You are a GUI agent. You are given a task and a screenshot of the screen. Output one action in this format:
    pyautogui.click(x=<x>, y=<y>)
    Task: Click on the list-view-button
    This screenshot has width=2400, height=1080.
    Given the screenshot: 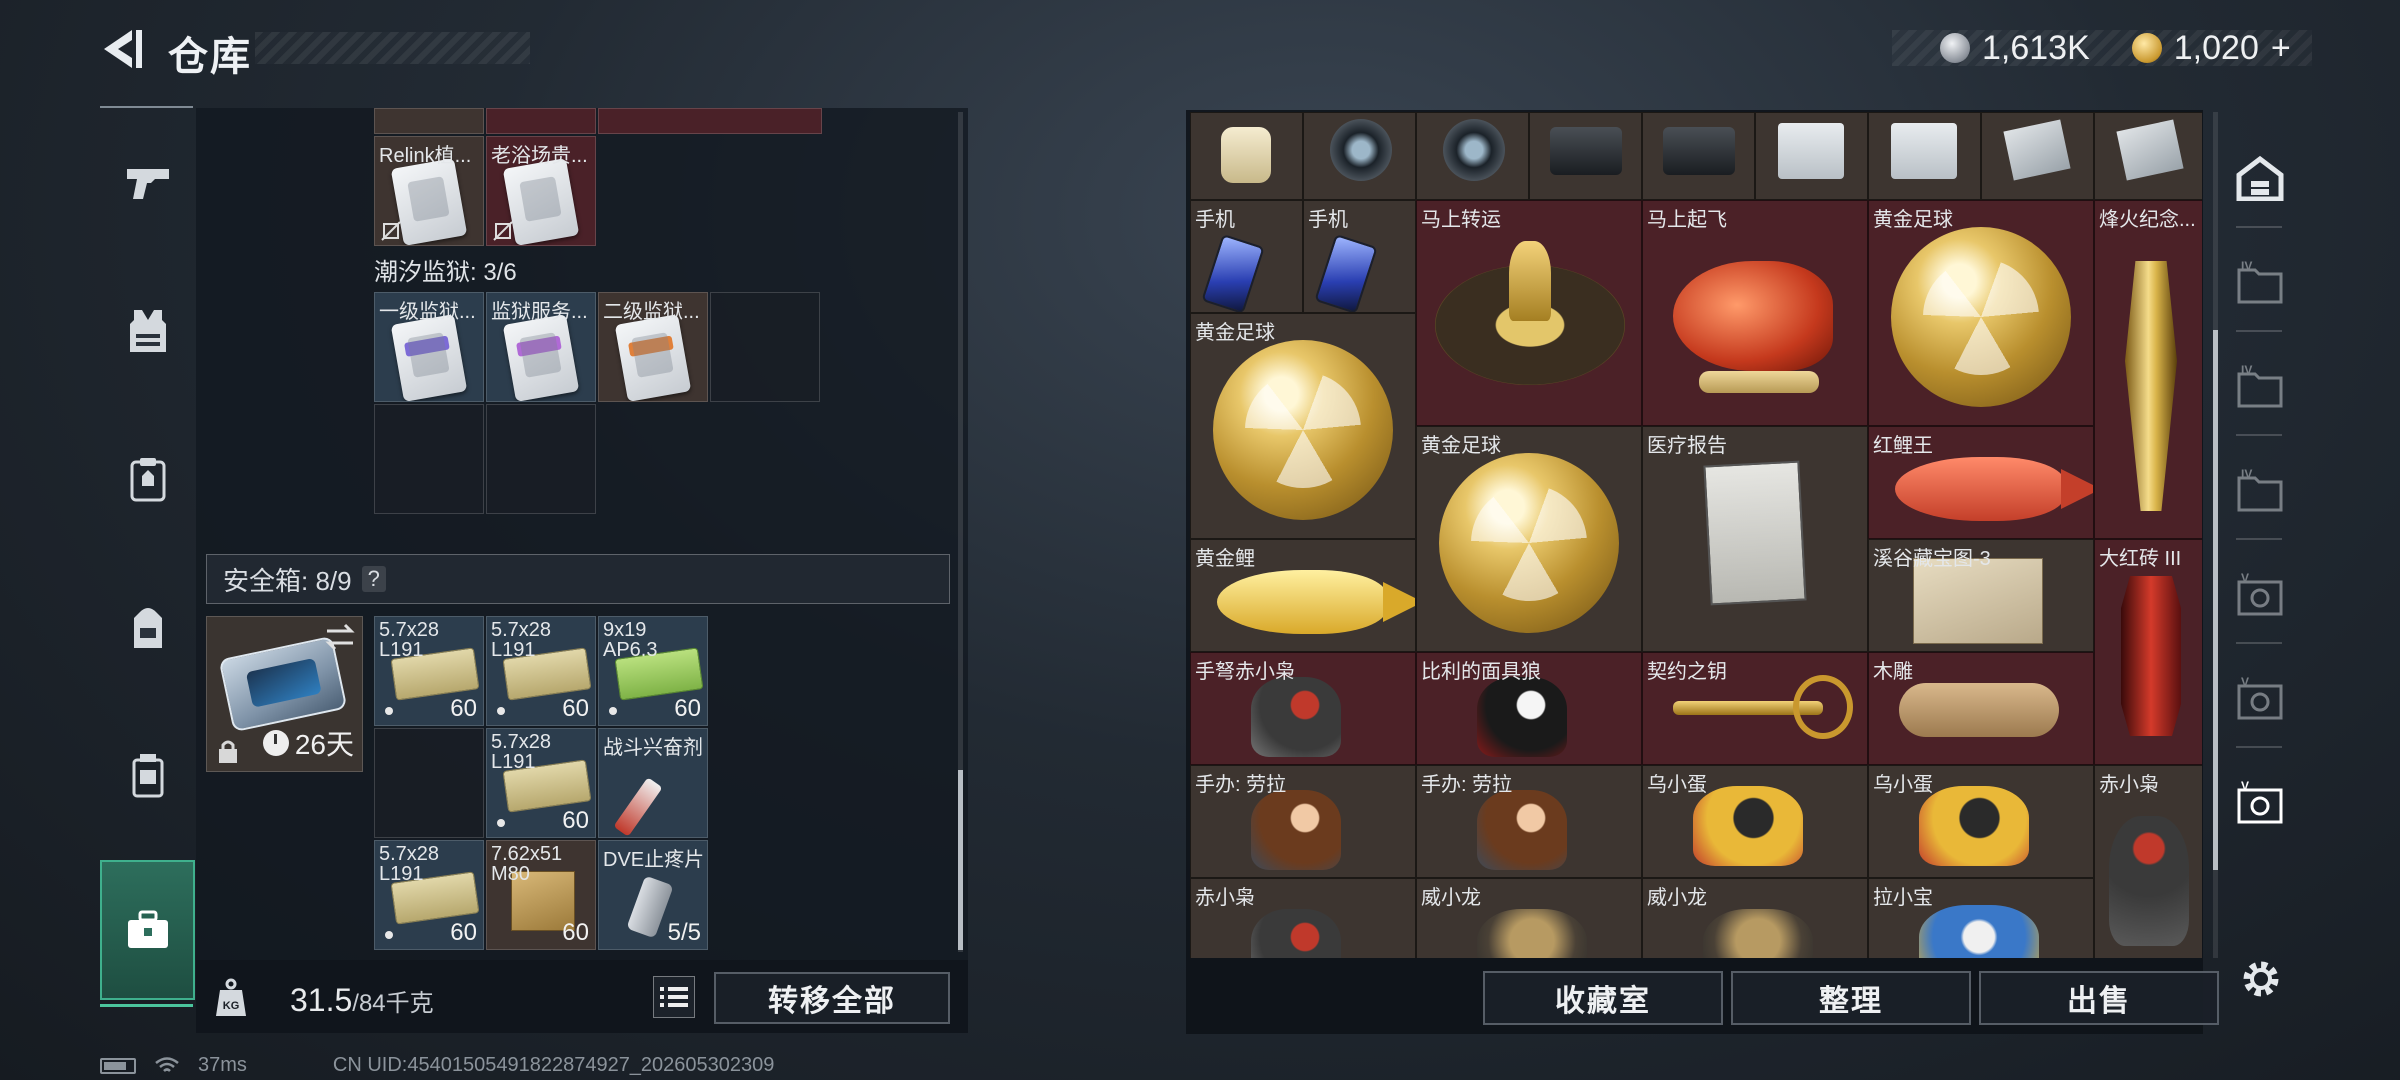 What is the action you would take?
    pyautogui.click(x=674, y=997)
    